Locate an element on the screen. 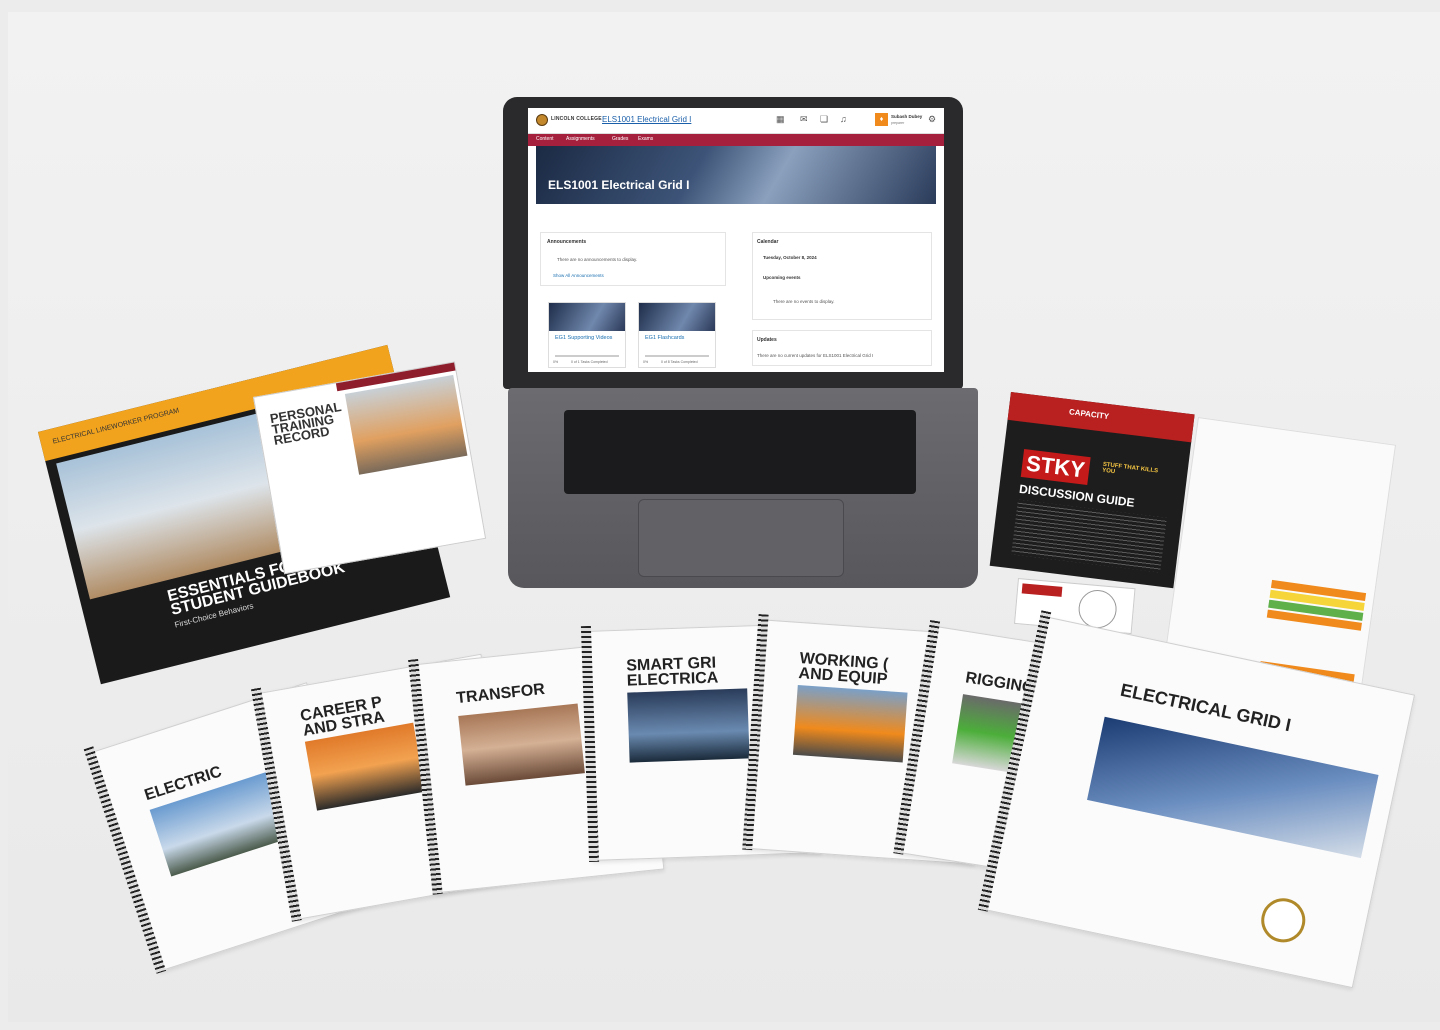 This screenshot has width=1440, height=1030. calendar-title: Calendar is located at coordinates (767, 242).